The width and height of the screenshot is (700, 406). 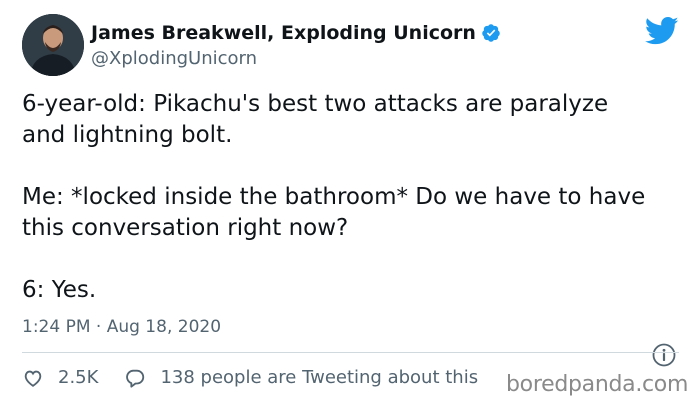 I want to click on tweet-timestamp: 1:24 PM · Aug 18, 2020, so click(x=121, y=327).